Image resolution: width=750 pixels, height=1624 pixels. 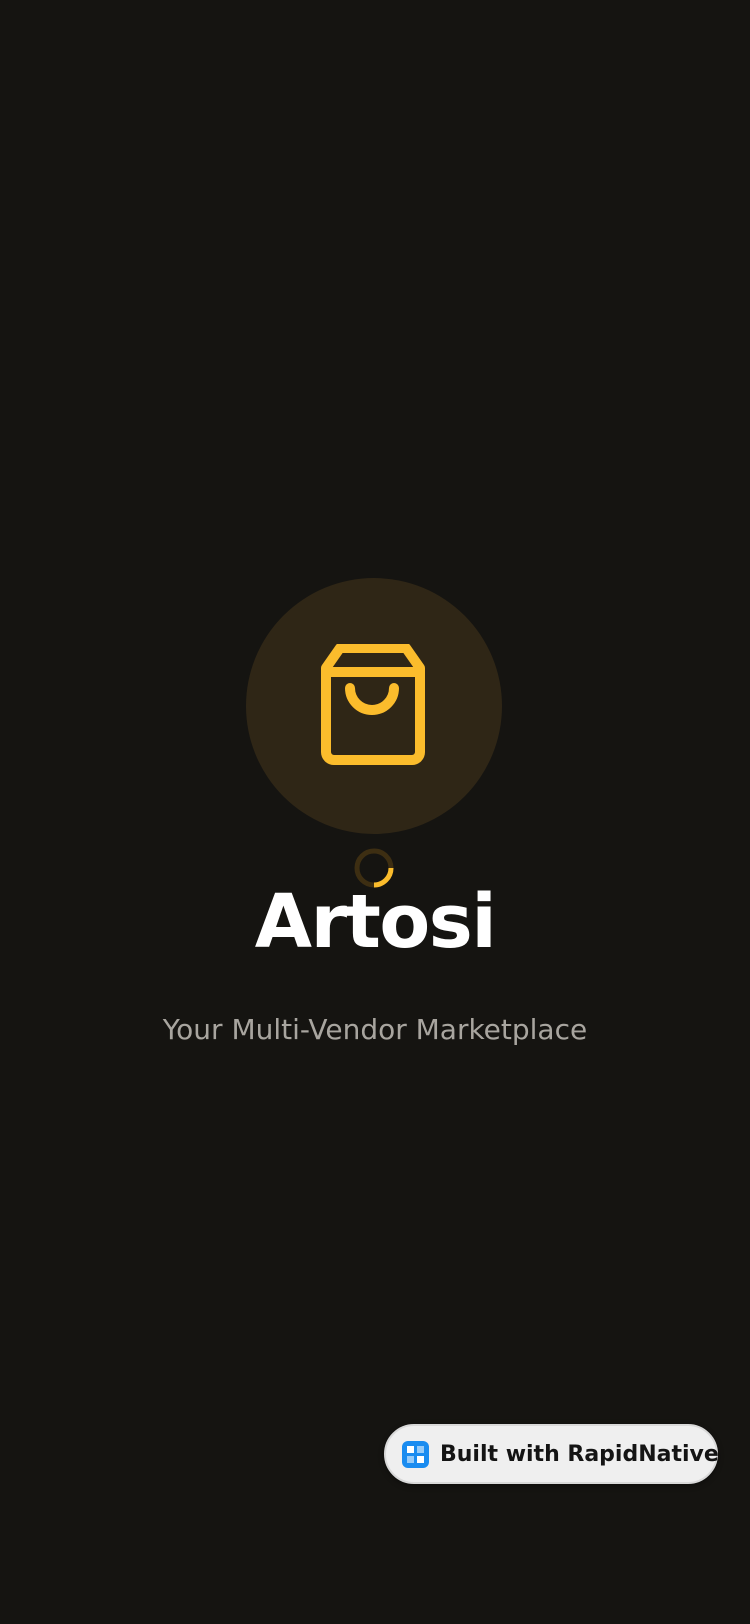 I want to click on app-tagline: Your Multi-Vendor Marketplace, so click(x=375, y=1029).